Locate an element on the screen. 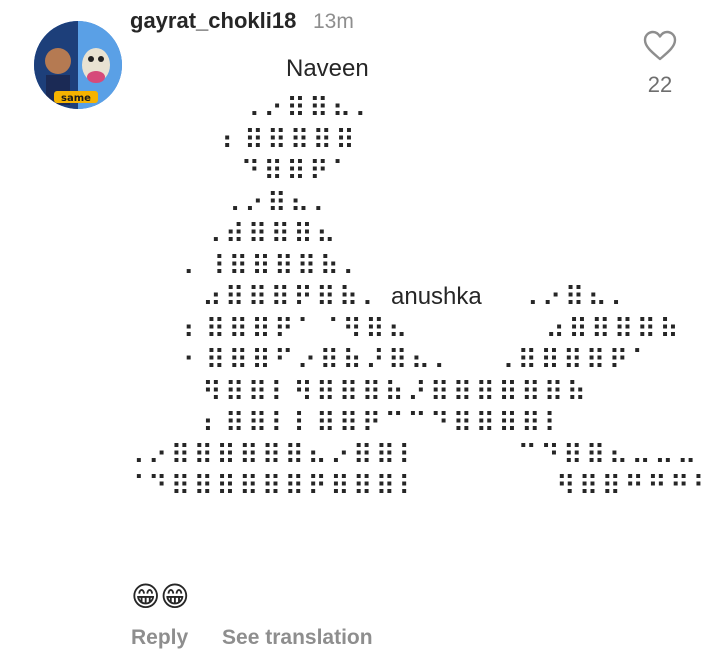  comment-actions: Reply See translation is located at coordinates (252, 638).